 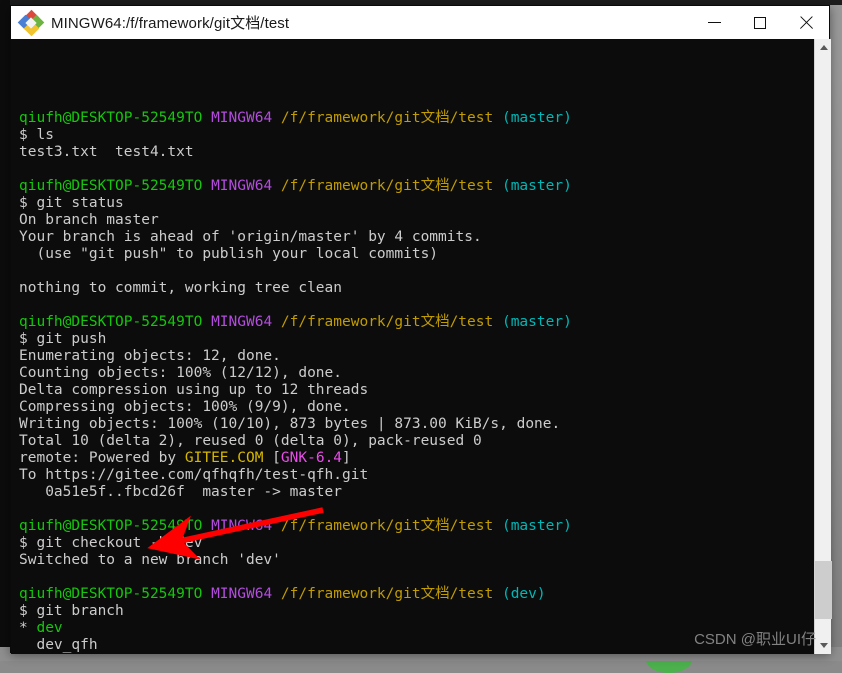 I want to click on output-text: Delta compression using up to 12 threads, so click(x=193, y=390).